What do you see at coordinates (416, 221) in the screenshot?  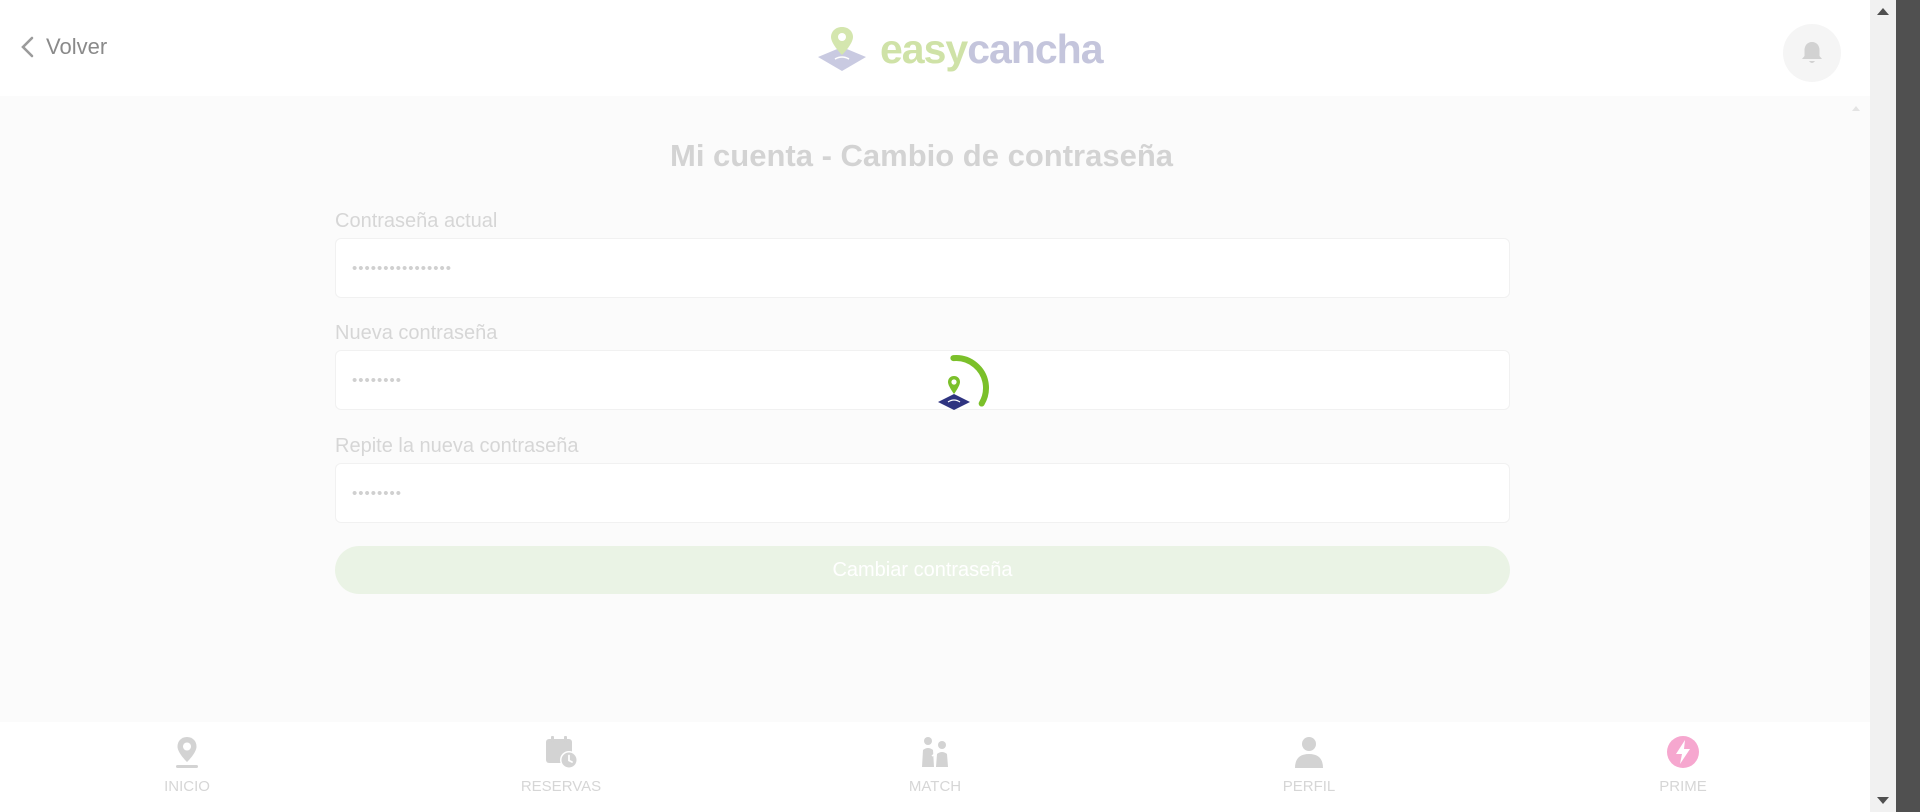 I see `current-password-label: Contraseña actual` at bounding box center [416, 221].